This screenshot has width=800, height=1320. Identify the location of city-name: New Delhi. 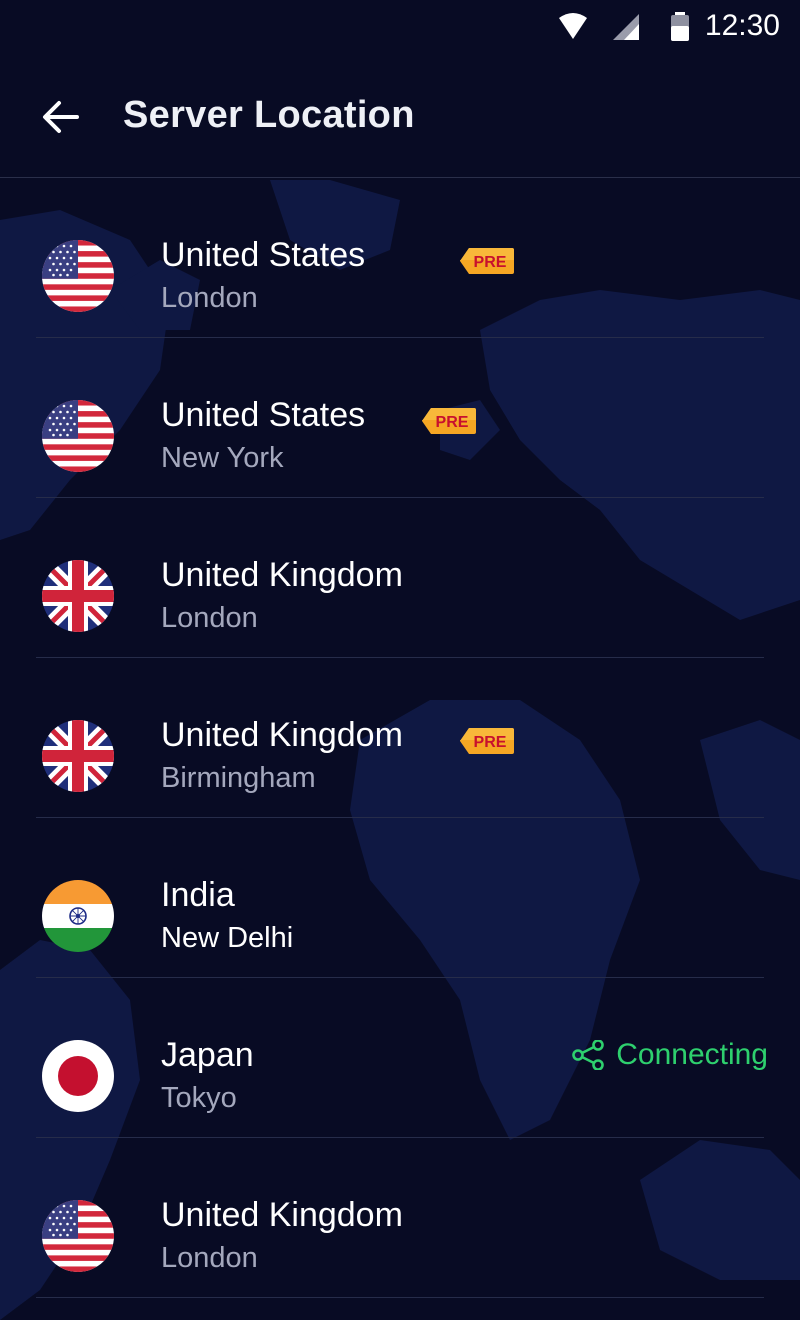
(227, 938).